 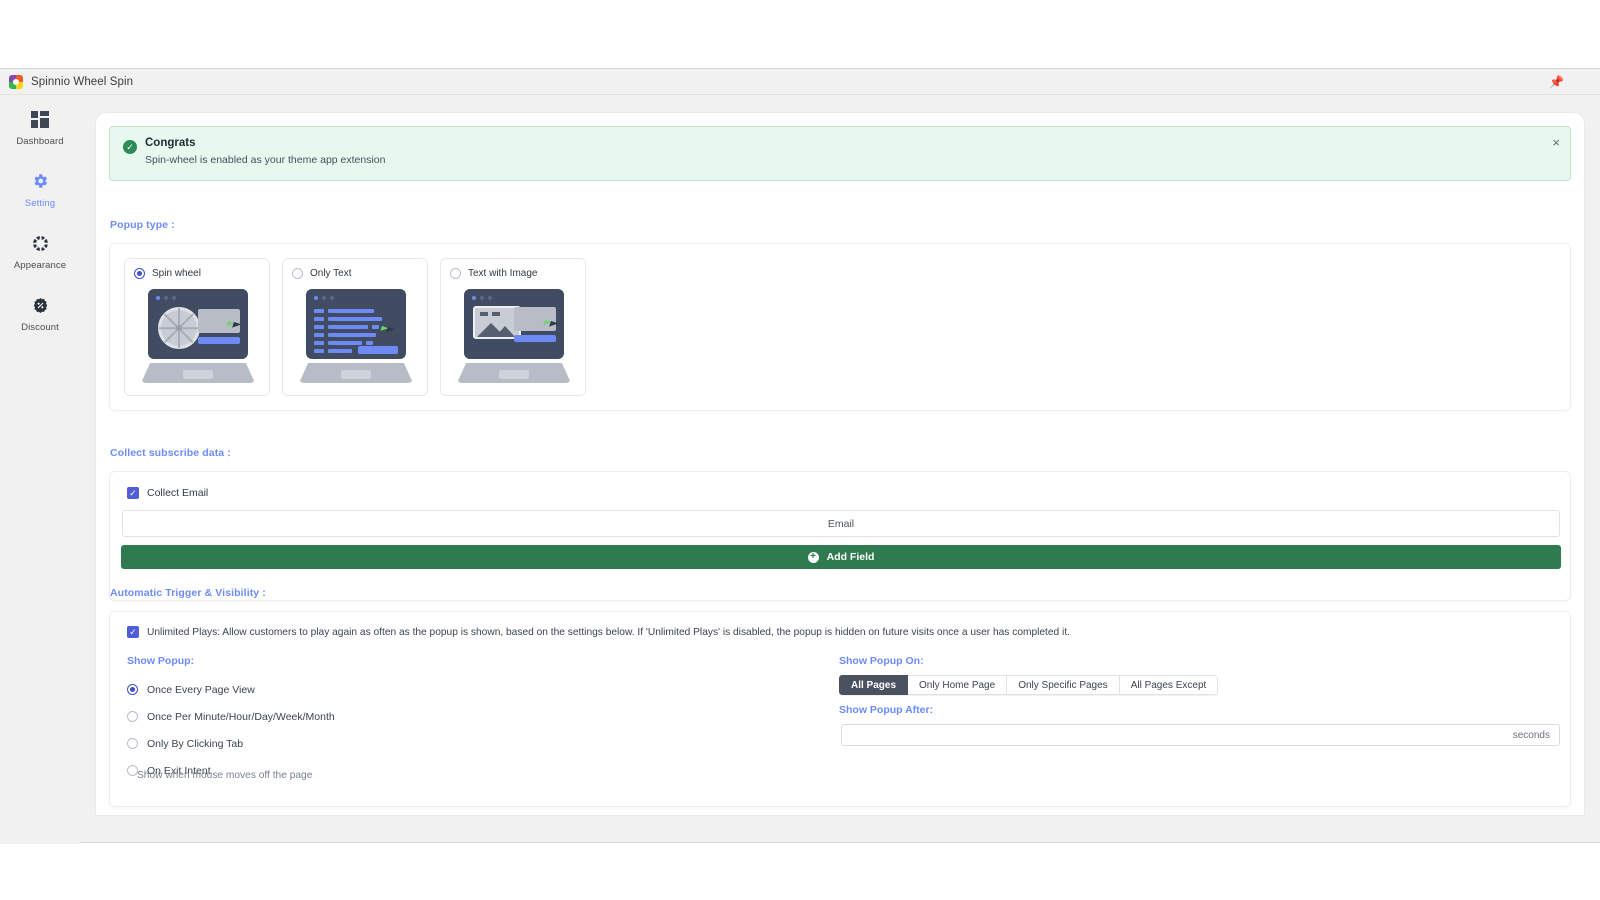 What do you see at coordinates (1200, 735) in the screenshot?
I see `show-popup-after-input: seconds` at bounding box center [1200, 735].